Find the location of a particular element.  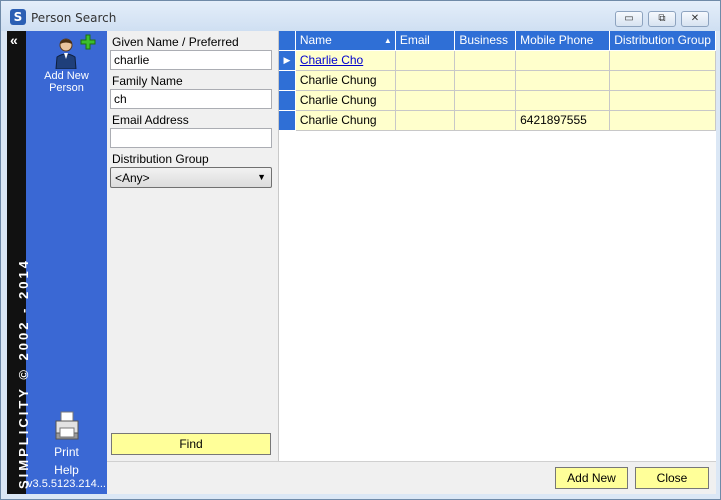

print-button: Print is located at coordinates (66, 434).